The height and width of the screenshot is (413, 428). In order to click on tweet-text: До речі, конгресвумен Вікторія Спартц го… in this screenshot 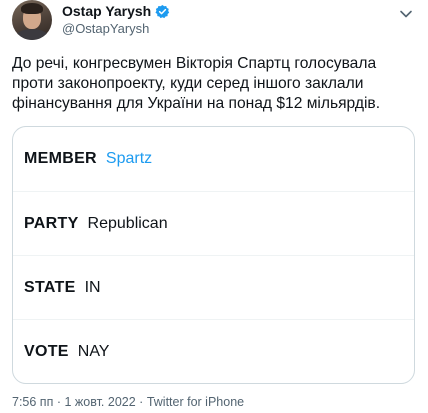, I will do `click(214, 84)`.